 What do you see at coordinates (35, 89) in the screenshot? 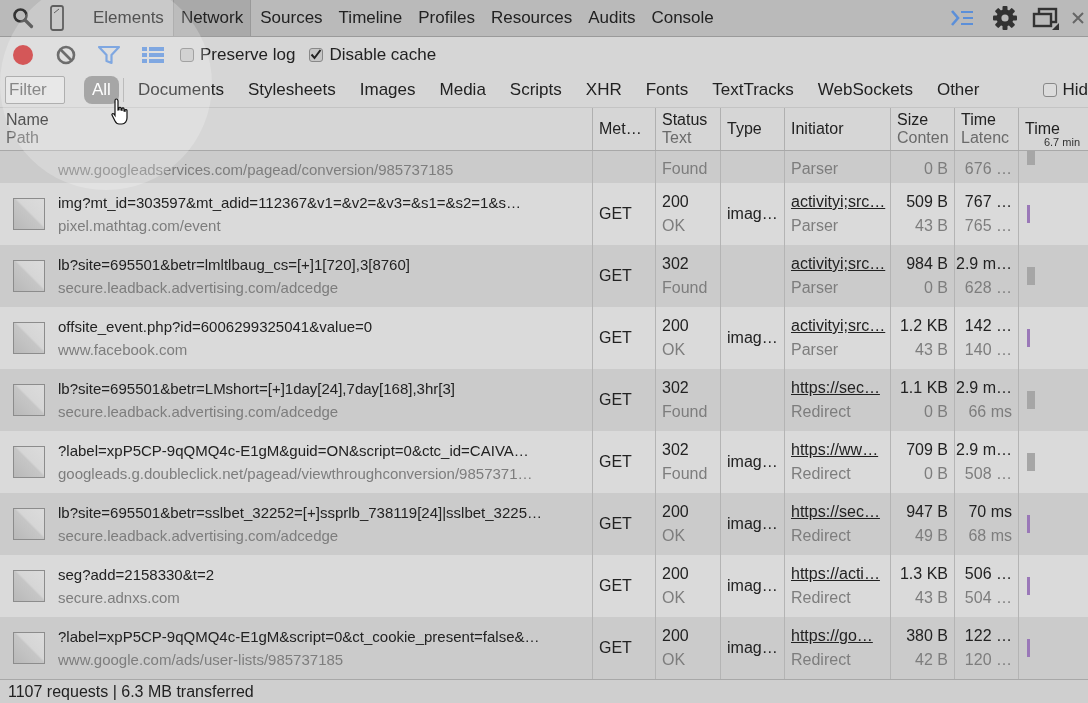
I see `filter-field: Filter` at bounding box center [35, 89].